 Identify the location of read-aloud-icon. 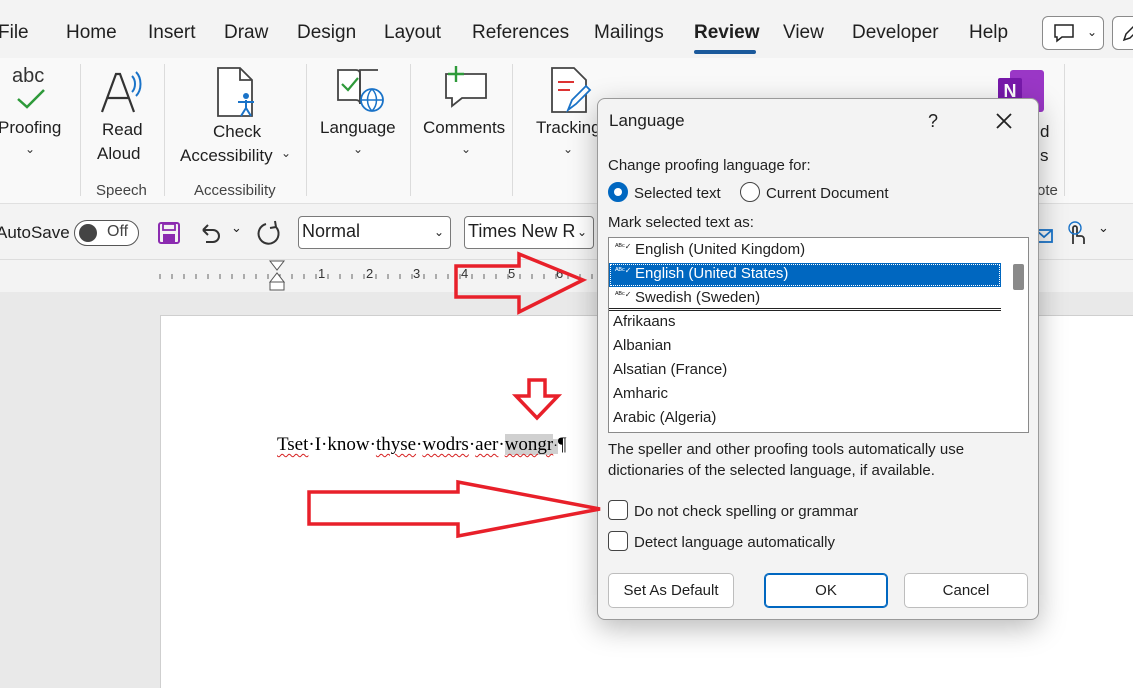
(121, 92).